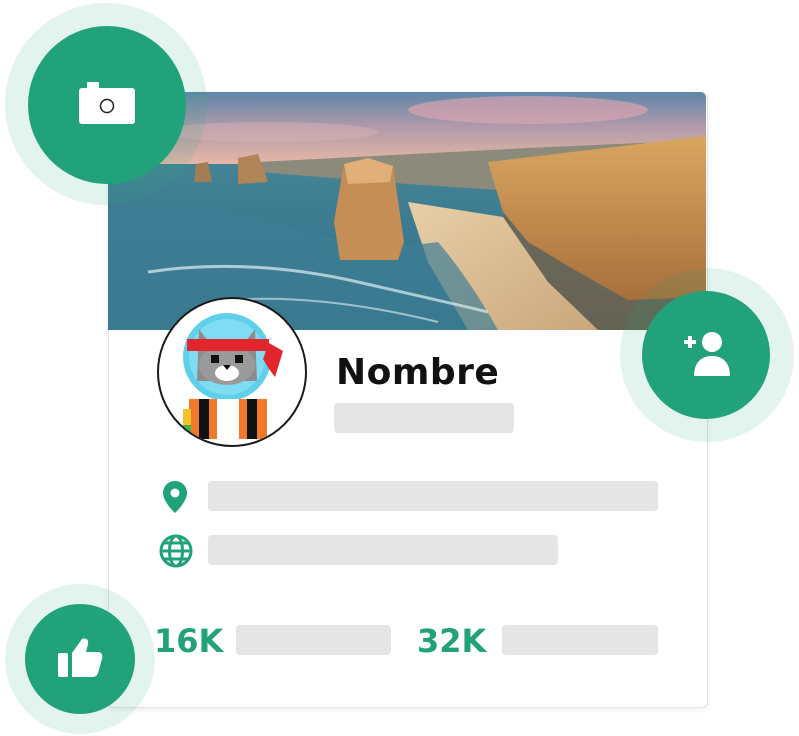 This screenshot has width=799, height=736. What do you see at coordinates (313, 640) in the screenshot?
I see `stat-first-placeholder` at bounding box center [313, 640].